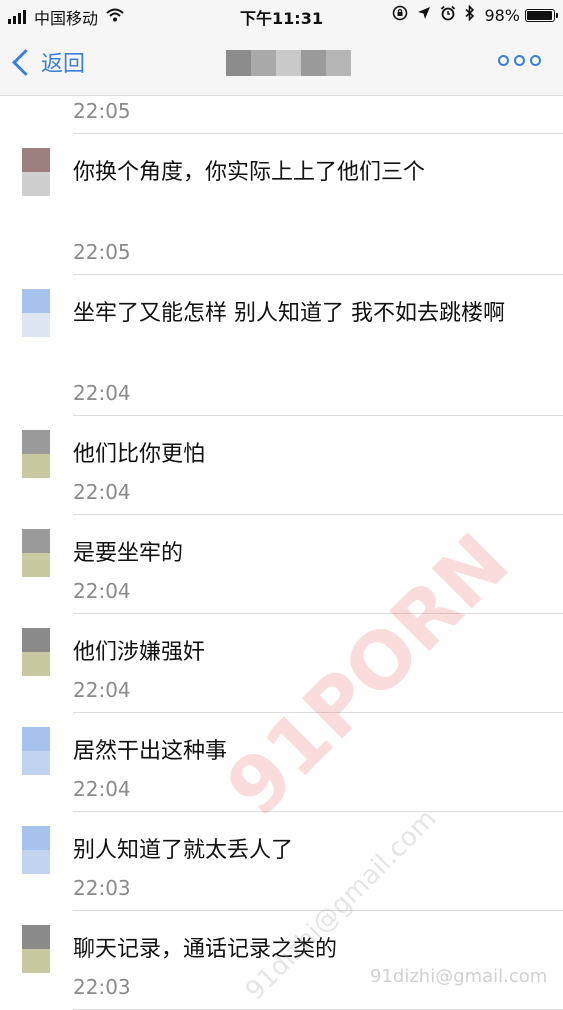 The width and height of the screenshot is (563, 1010). Describe the element at coordinates (183, 850) in the screenshot. I see `message-text: 别人知道了就太丢人了` at that location.